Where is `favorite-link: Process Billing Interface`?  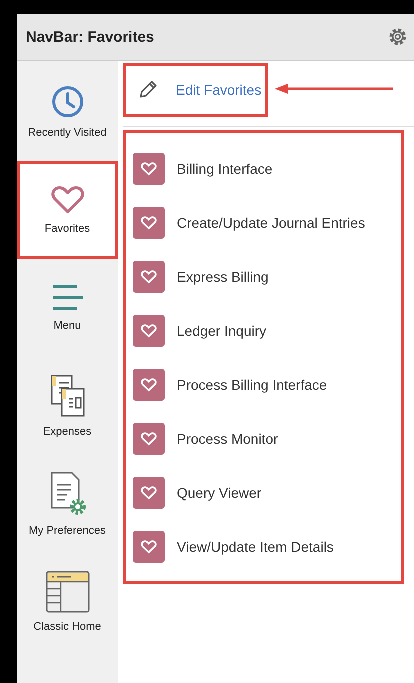
favorite-link: Process Billing Interface is located at coordinates (252, 385).